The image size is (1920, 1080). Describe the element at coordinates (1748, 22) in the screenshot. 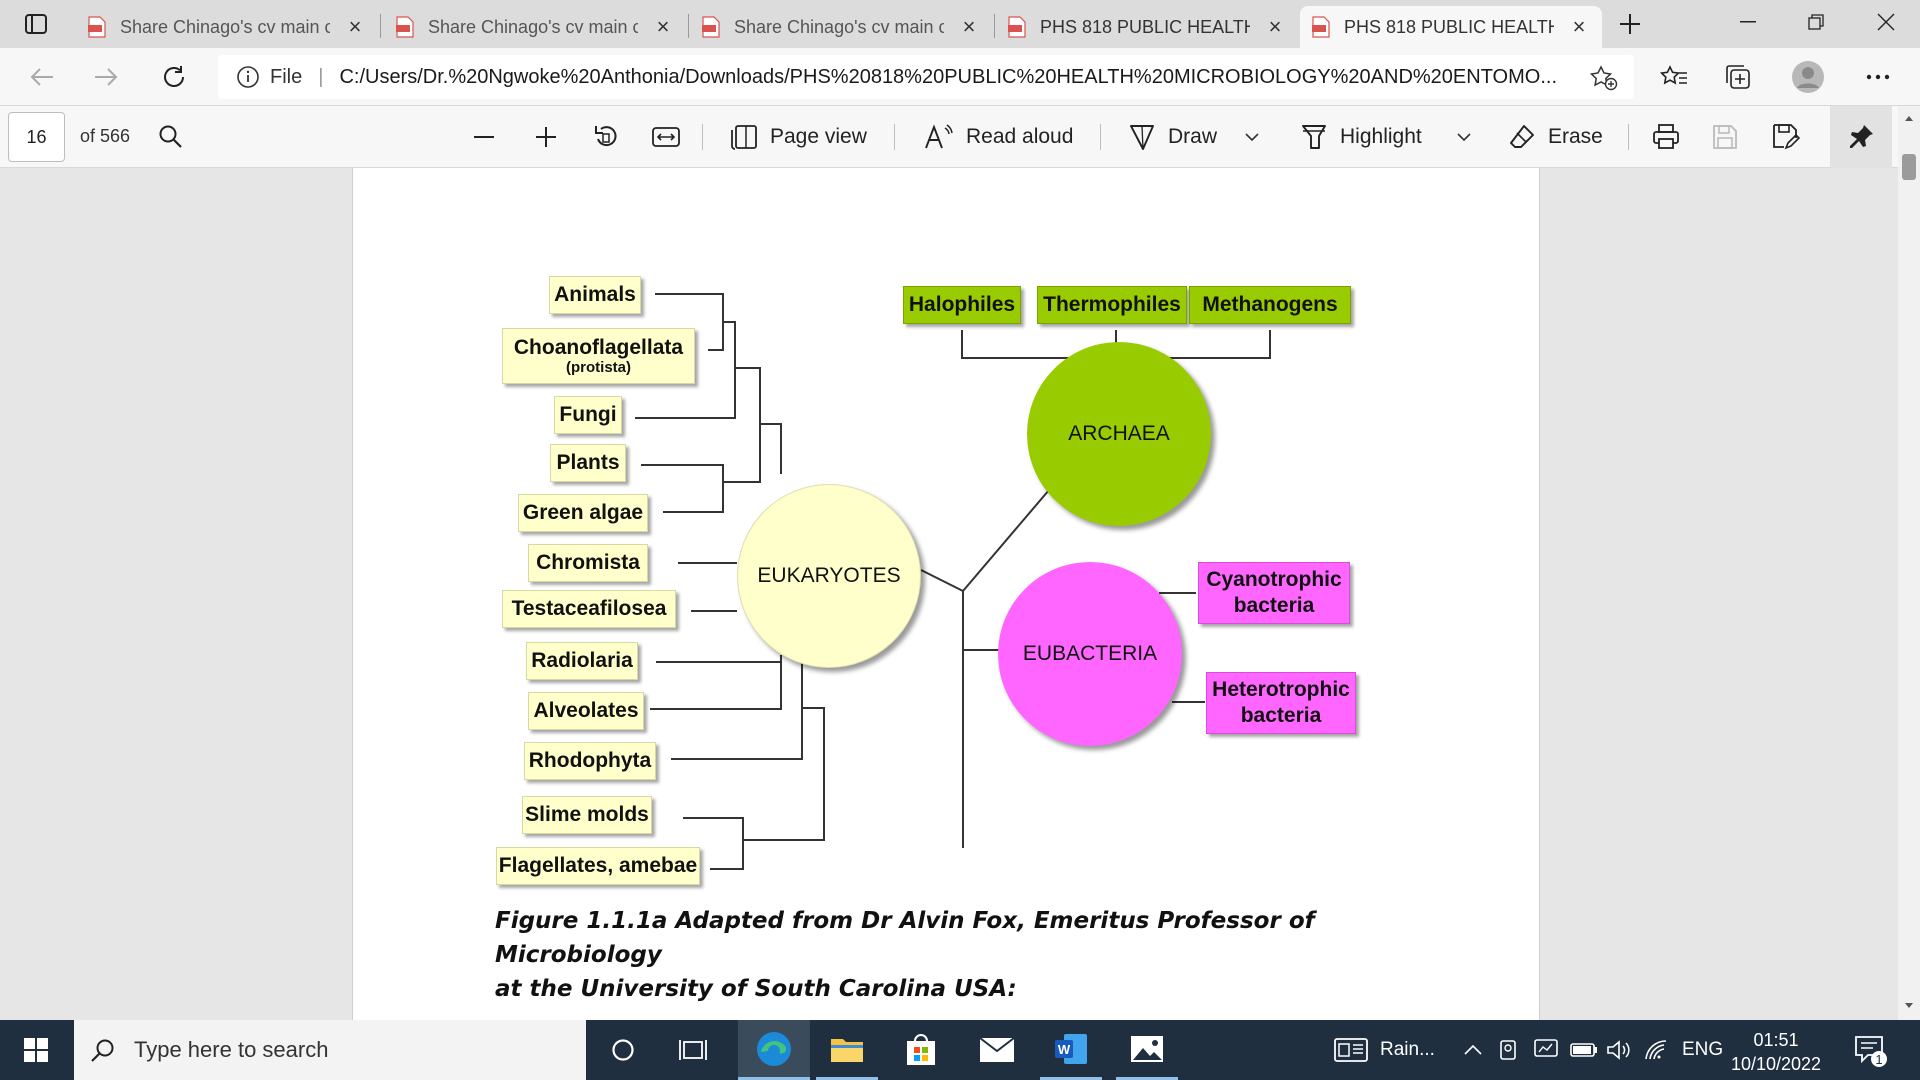

I see `minimize-icon` at that location.